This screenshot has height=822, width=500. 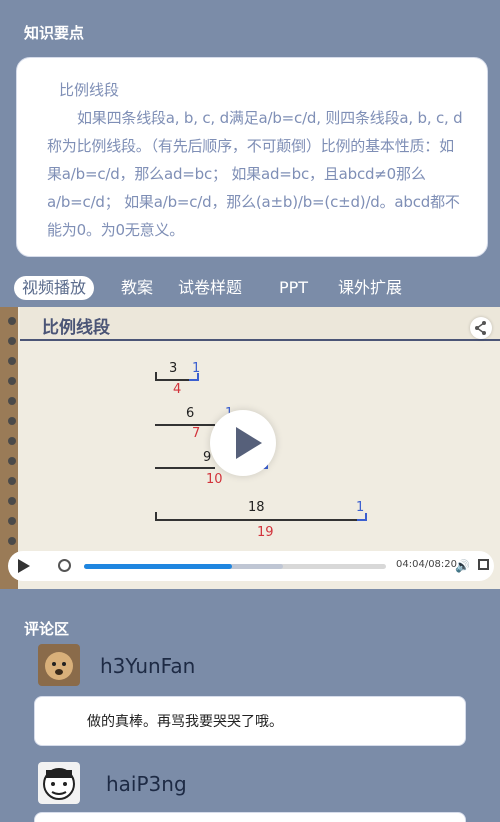 What do you see at coordinates (54, 288) in the screenshot?
I see `tab-video: 视频播放` at bounding box center [54, 288].